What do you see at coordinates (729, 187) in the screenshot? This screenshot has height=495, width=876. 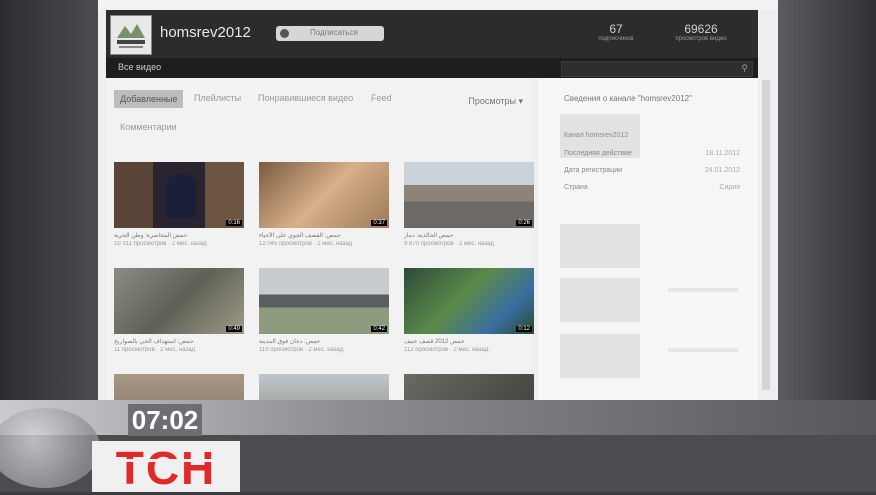 I see `info-value: Сирия` at bounding box center [729, 187].